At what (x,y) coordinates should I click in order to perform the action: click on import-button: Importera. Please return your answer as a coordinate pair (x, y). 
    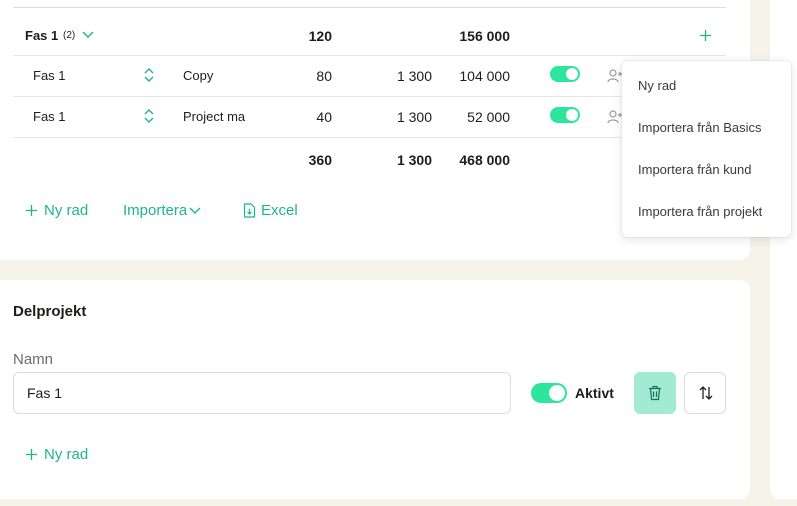
    Looking at the image, I should click on (162, 210).